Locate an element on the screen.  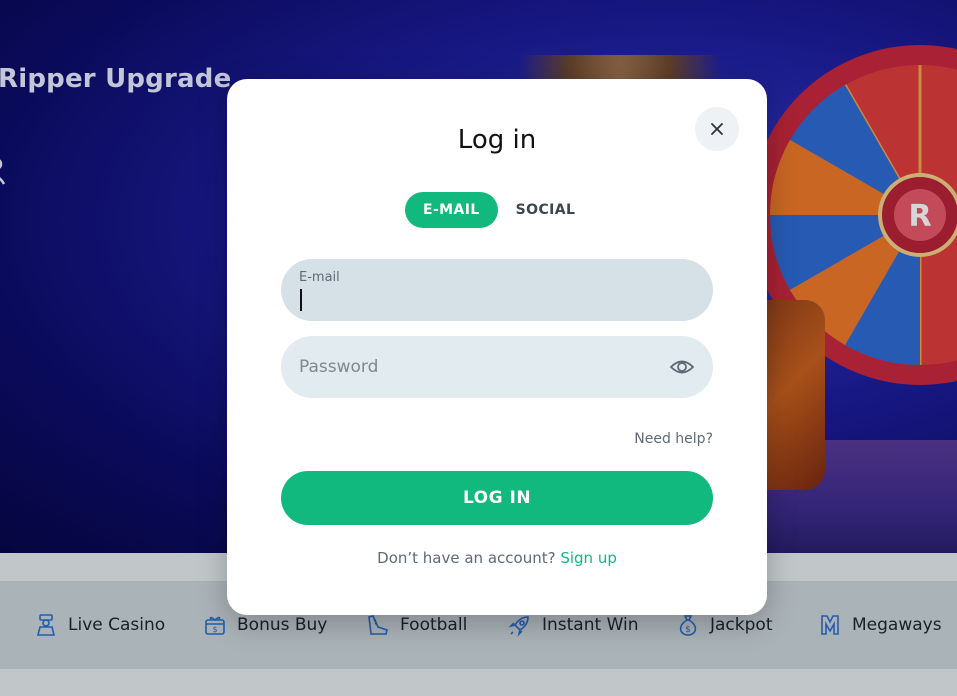
email-field: E-mail is located at coordinates (497, 290).